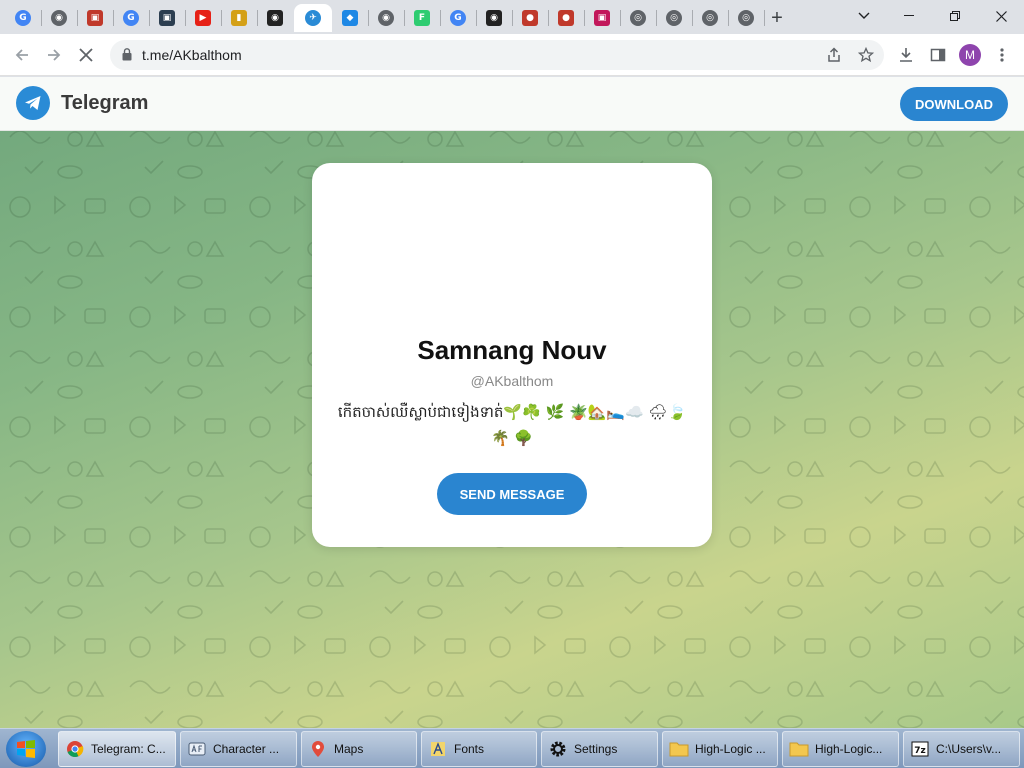  What do you see at coordinates (438, 749) in the screenshot?
I see `fonts-icon` at bounding box center [438, 749].